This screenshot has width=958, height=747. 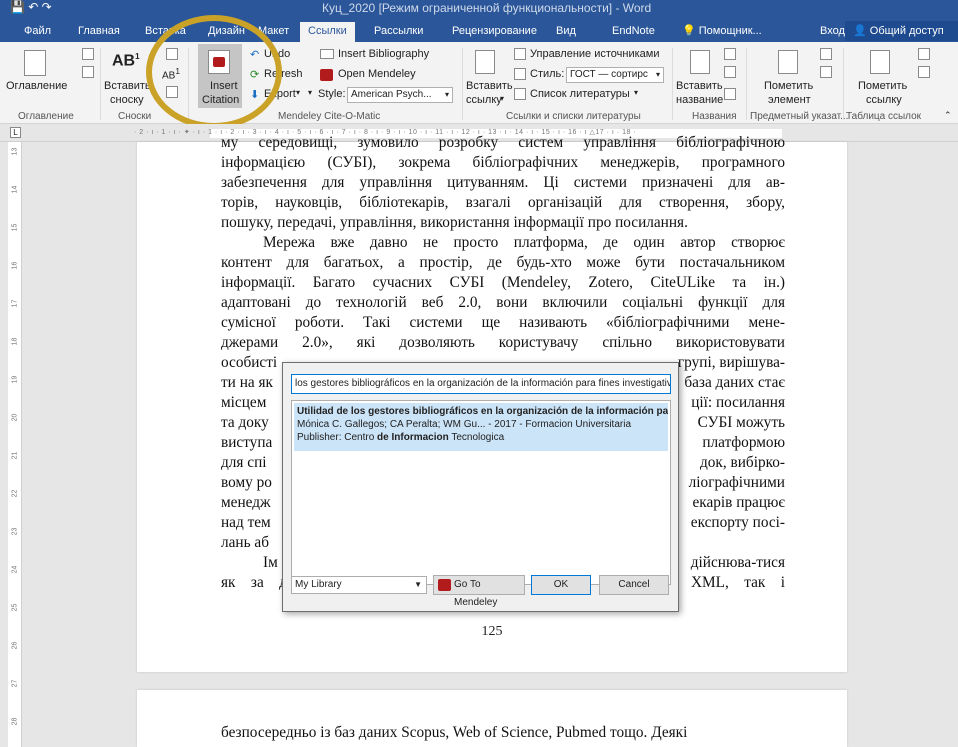 I want to click on go-to-mendeley-button: Go To Mendeley, so click(x=479, y=591).